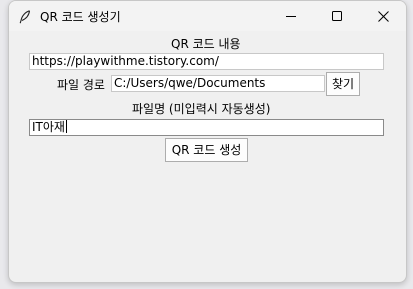 The width and height of the screenshot is (413, 289). Describe the element at coordinates (81, 85) in the screenshot. I see `path-label: 파일 경로` at that location.